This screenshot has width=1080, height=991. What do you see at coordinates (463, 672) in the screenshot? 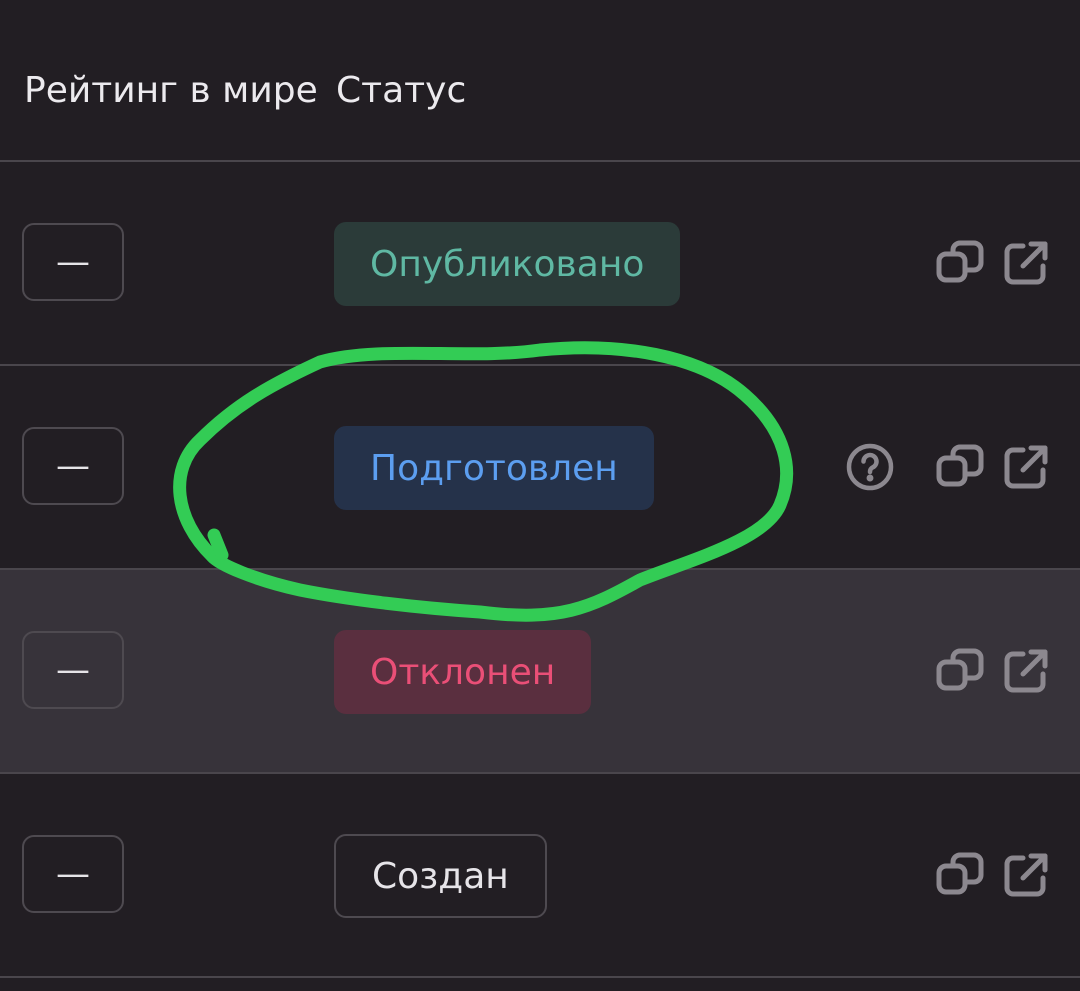
I see `status-badge-rejected: Отклонен` at bounding box center [463, 672].